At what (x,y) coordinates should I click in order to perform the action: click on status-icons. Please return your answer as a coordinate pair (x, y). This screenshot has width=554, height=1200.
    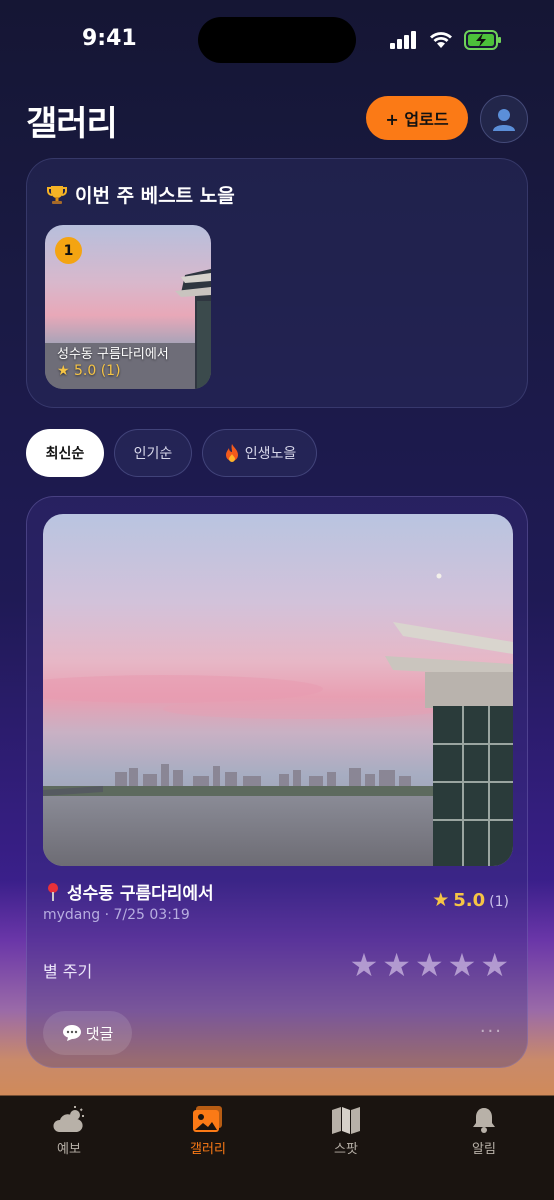
    Looking at the image, I should click on (446, 40).